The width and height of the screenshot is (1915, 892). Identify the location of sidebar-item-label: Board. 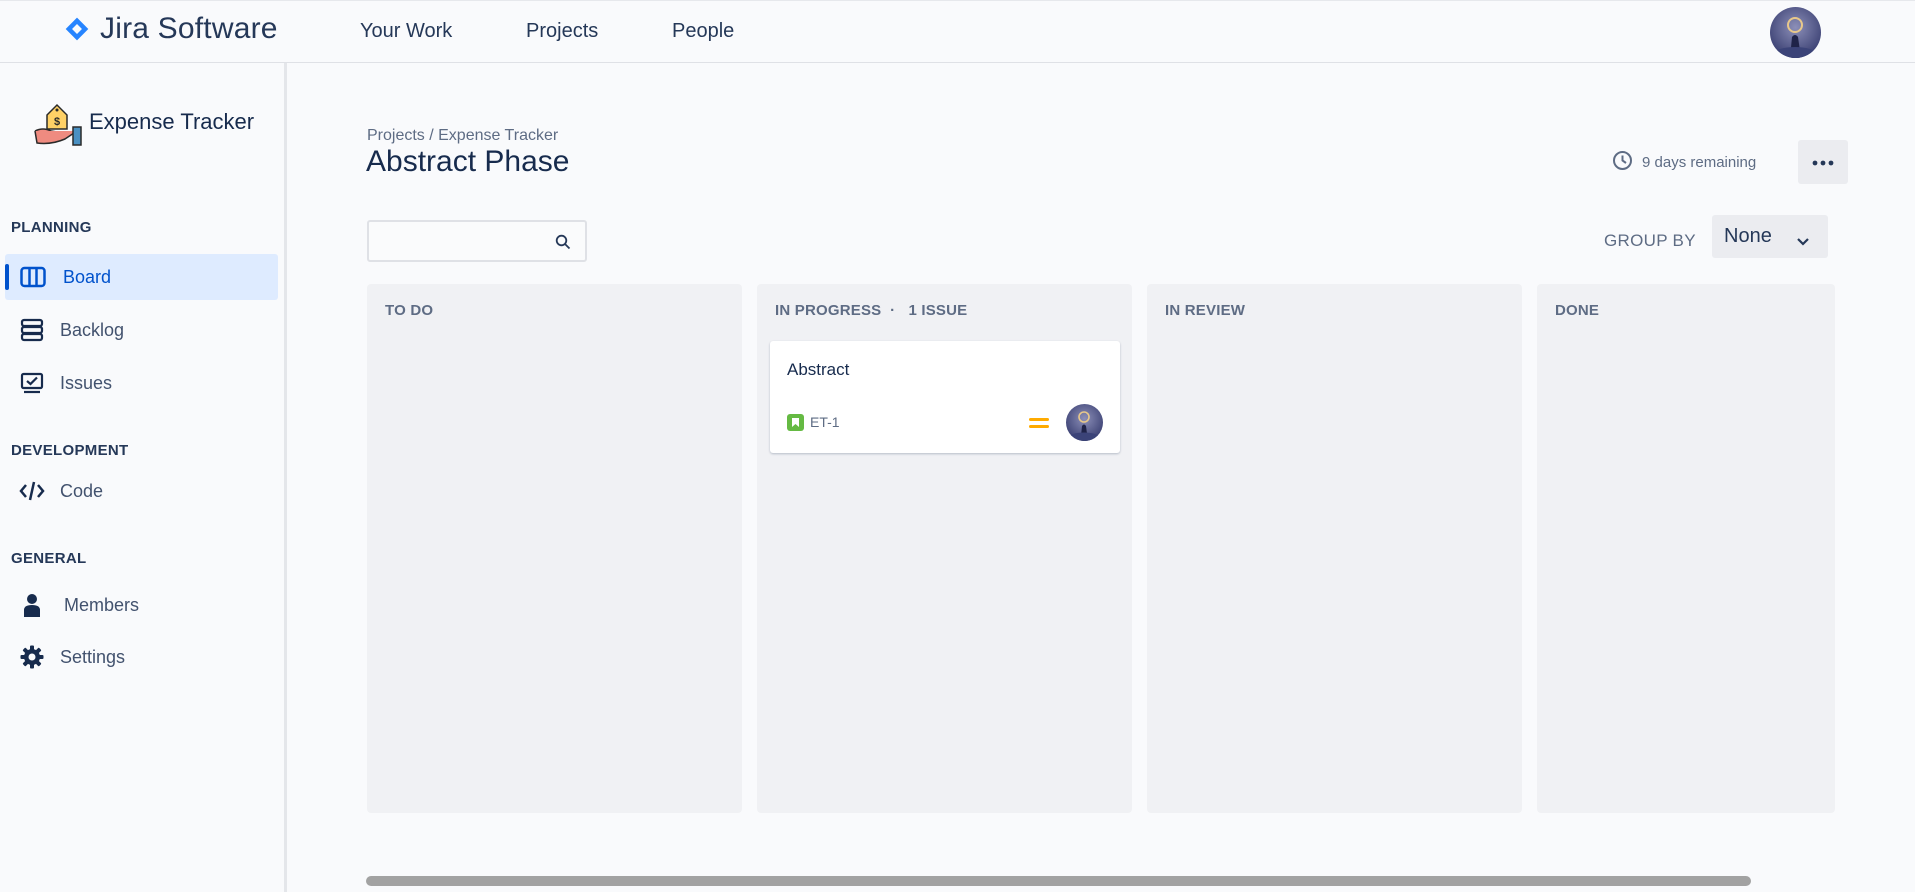
(87, 276).